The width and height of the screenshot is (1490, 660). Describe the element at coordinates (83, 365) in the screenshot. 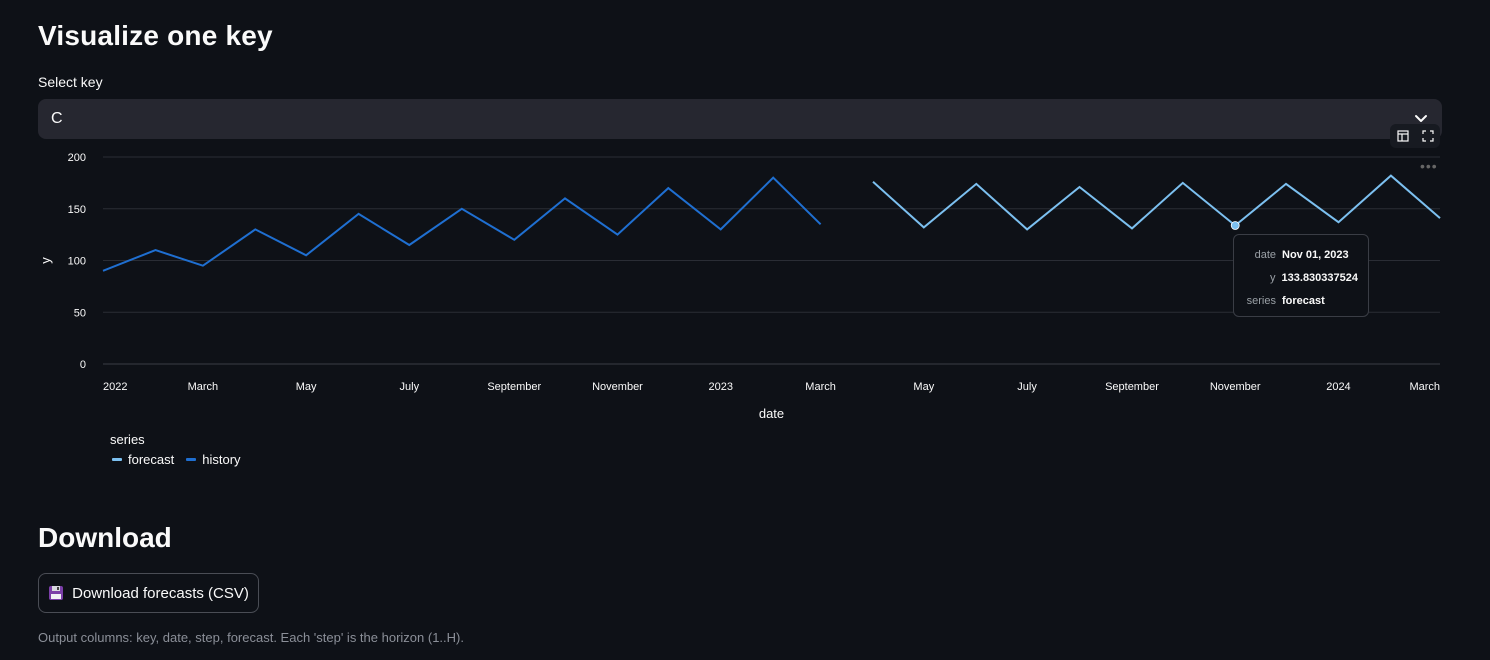

I see `y-tick-label: 0` at that location.